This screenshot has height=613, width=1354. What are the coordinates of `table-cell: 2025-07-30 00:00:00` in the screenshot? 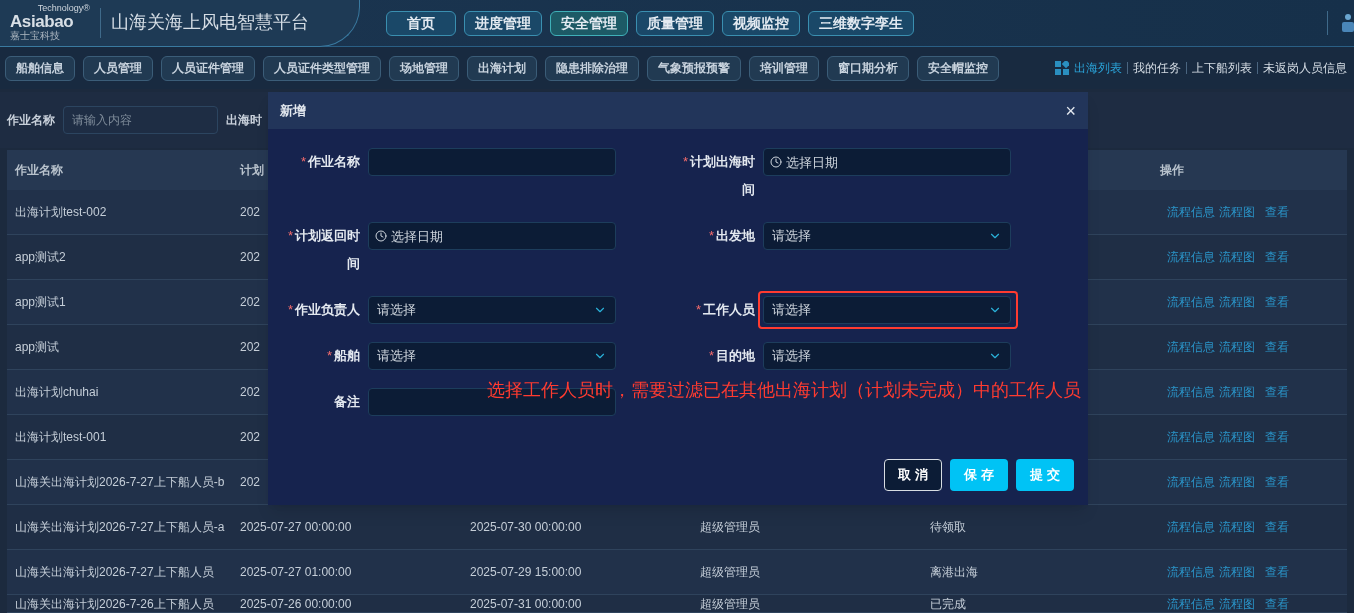 It's located at (526, 527).